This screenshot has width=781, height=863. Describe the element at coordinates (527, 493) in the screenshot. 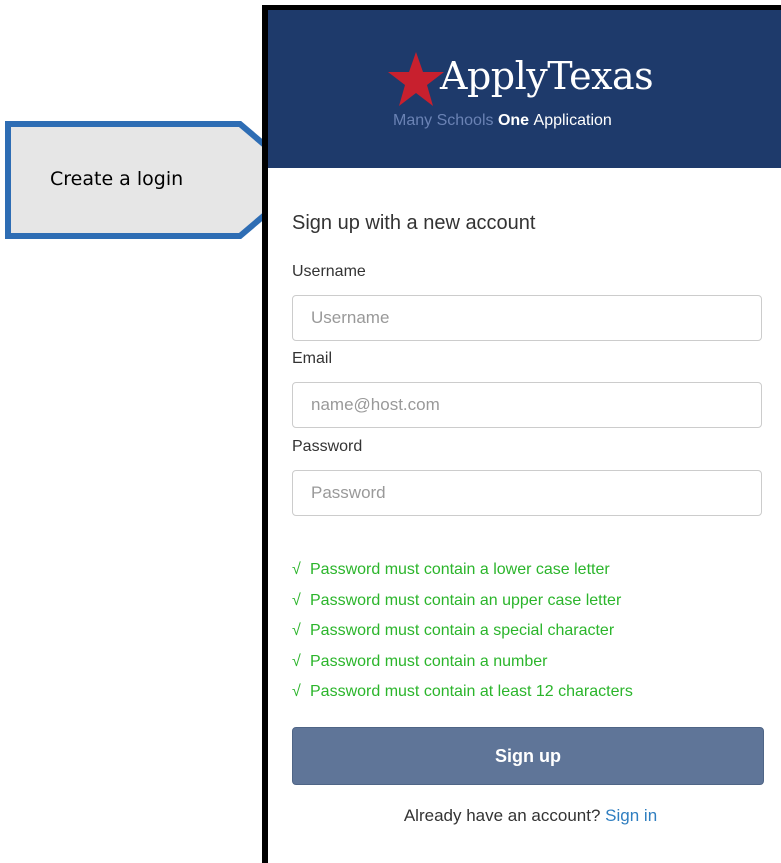

I see `password-input` at that location.